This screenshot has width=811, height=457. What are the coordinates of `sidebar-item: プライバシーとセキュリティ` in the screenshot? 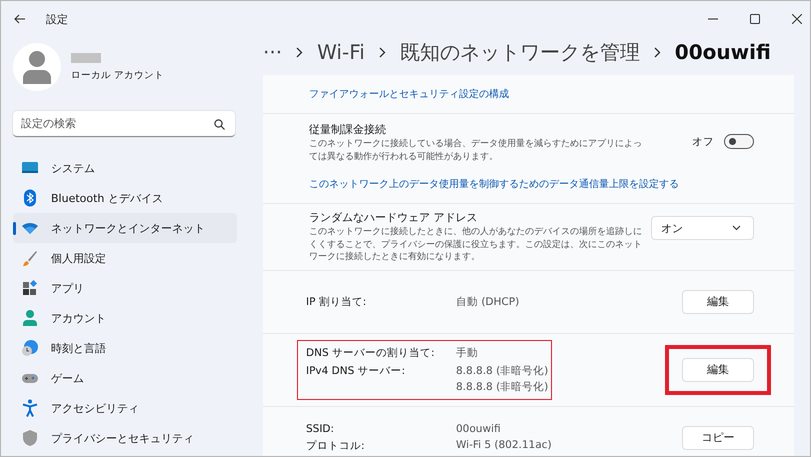 It's located at (125, 438).